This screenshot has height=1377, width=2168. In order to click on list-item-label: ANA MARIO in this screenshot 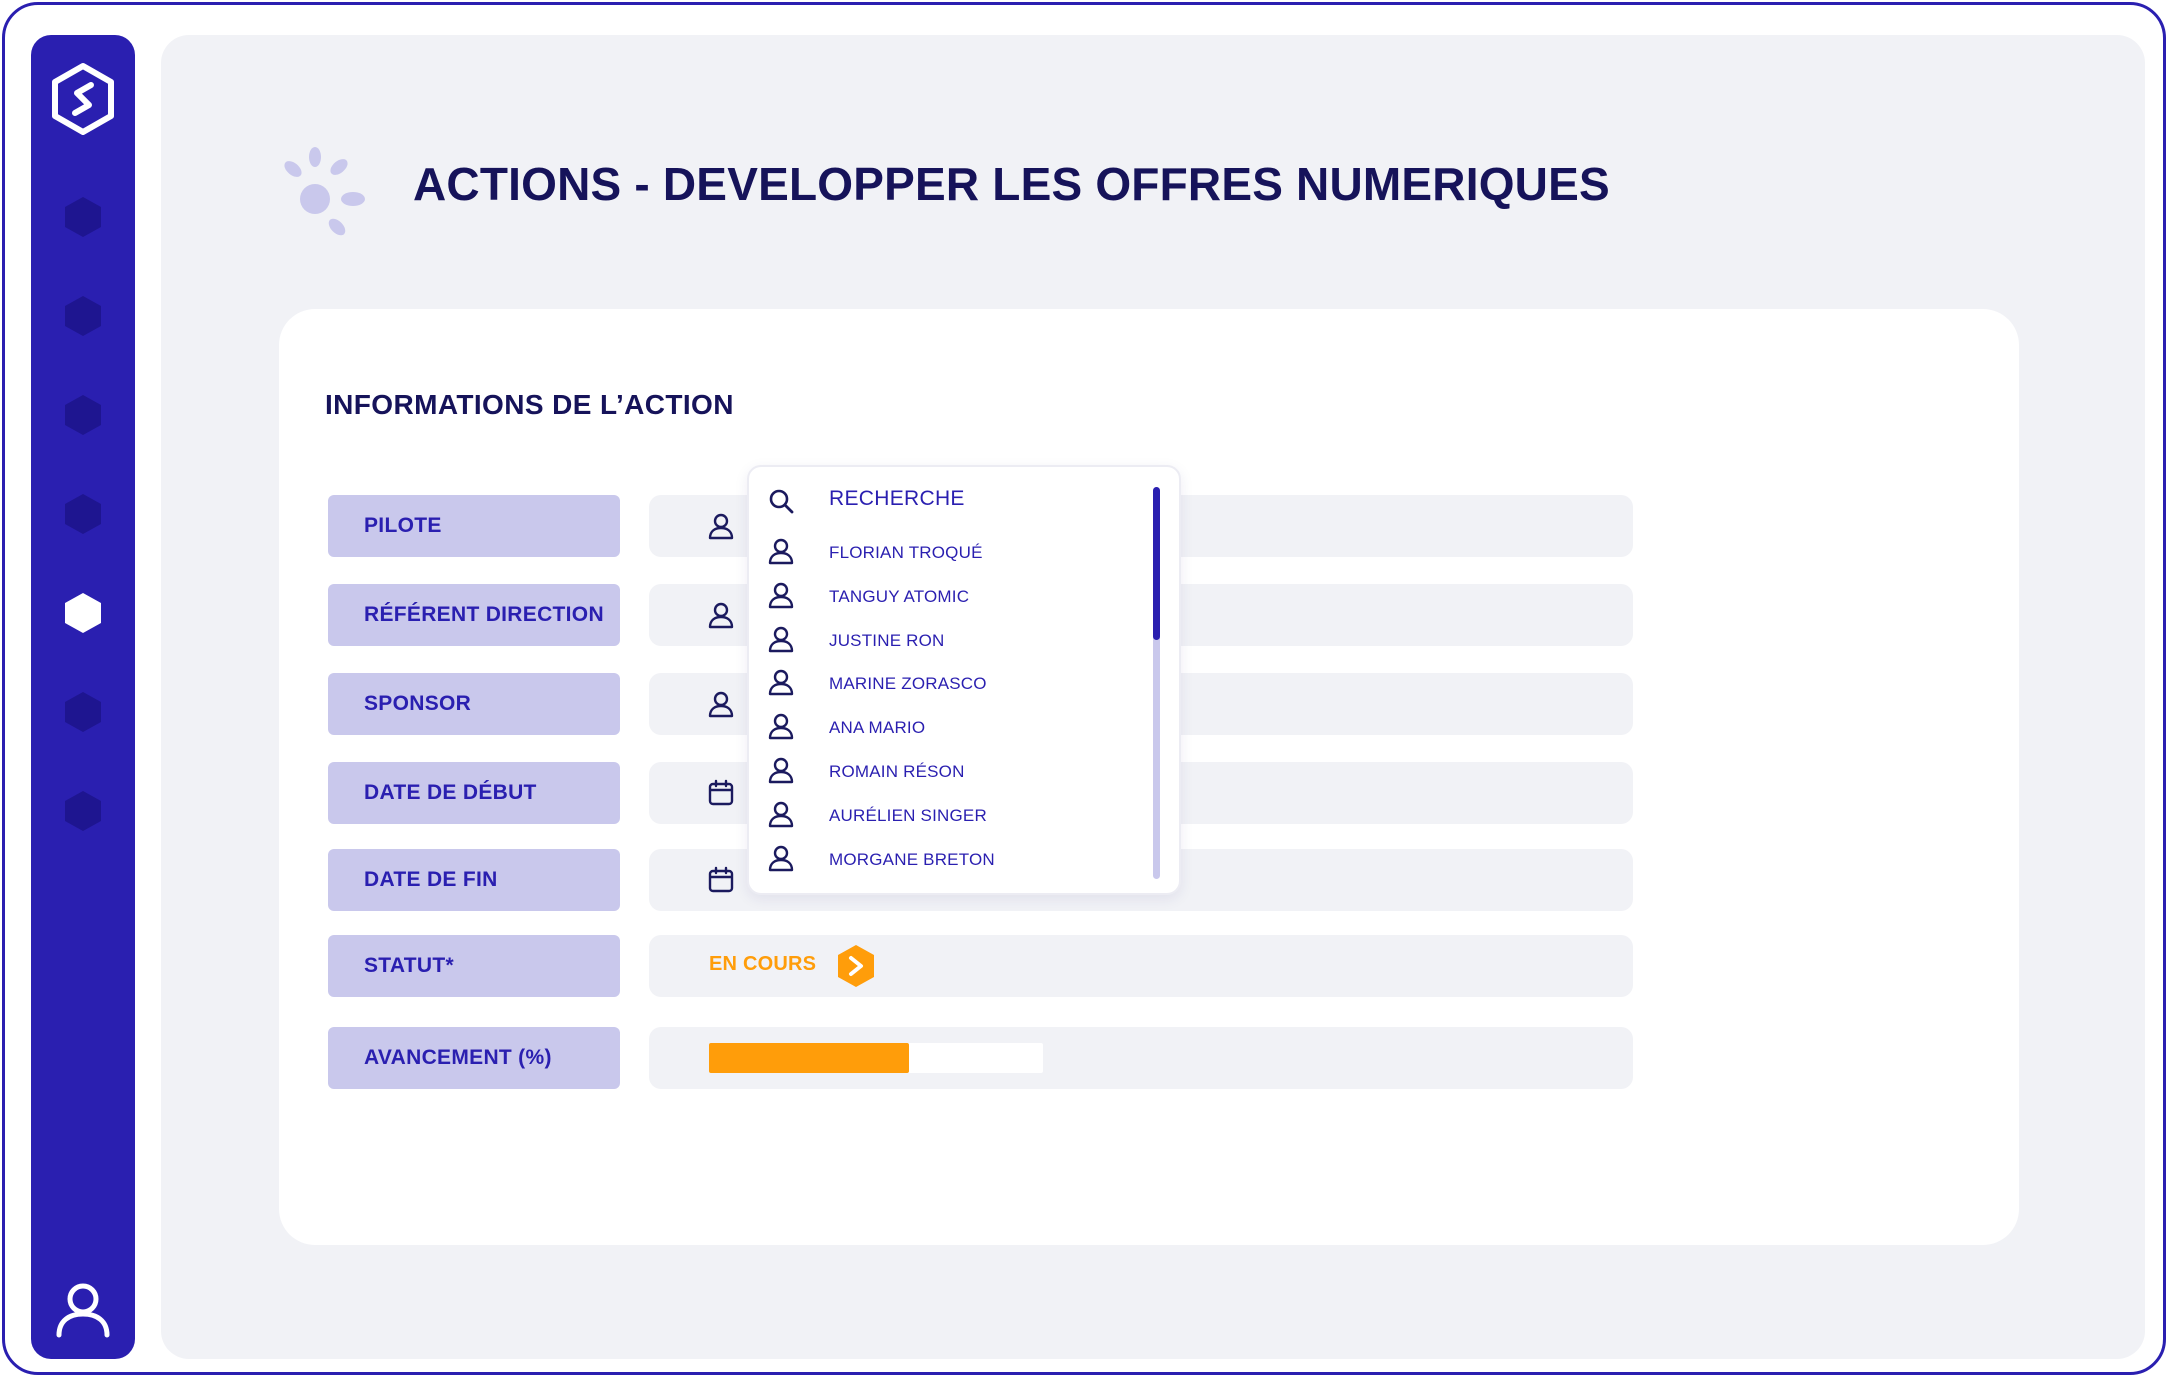, I will do `click(877, 728)`.